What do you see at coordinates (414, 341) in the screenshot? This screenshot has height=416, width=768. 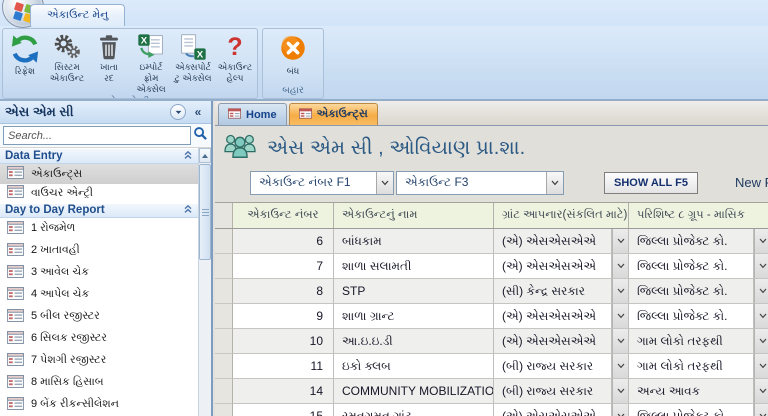 I see `cell-account-name: આ.ઇ.ઇ.ડી` at bounding box center [414, 341].